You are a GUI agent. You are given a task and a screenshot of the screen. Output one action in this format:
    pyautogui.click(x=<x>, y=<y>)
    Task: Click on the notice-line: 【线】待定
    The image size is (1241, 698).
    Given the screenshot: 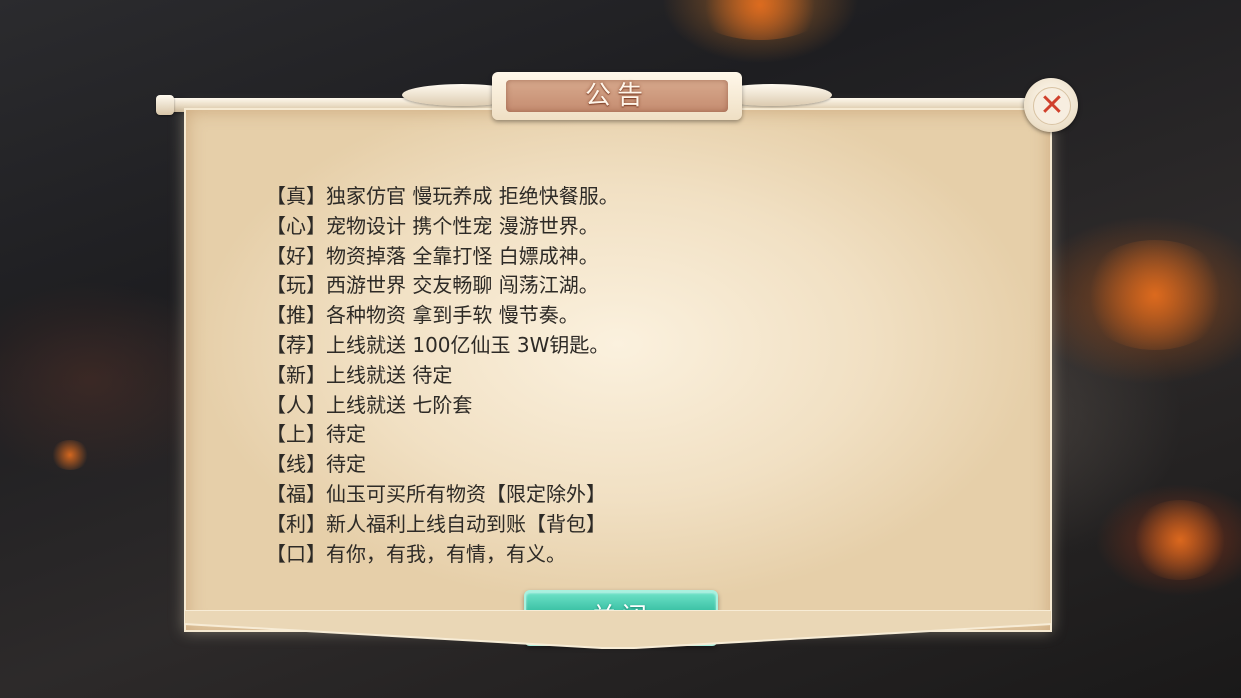 What is the action you would take?
    pyautogui.click(x=316, y=464)
    